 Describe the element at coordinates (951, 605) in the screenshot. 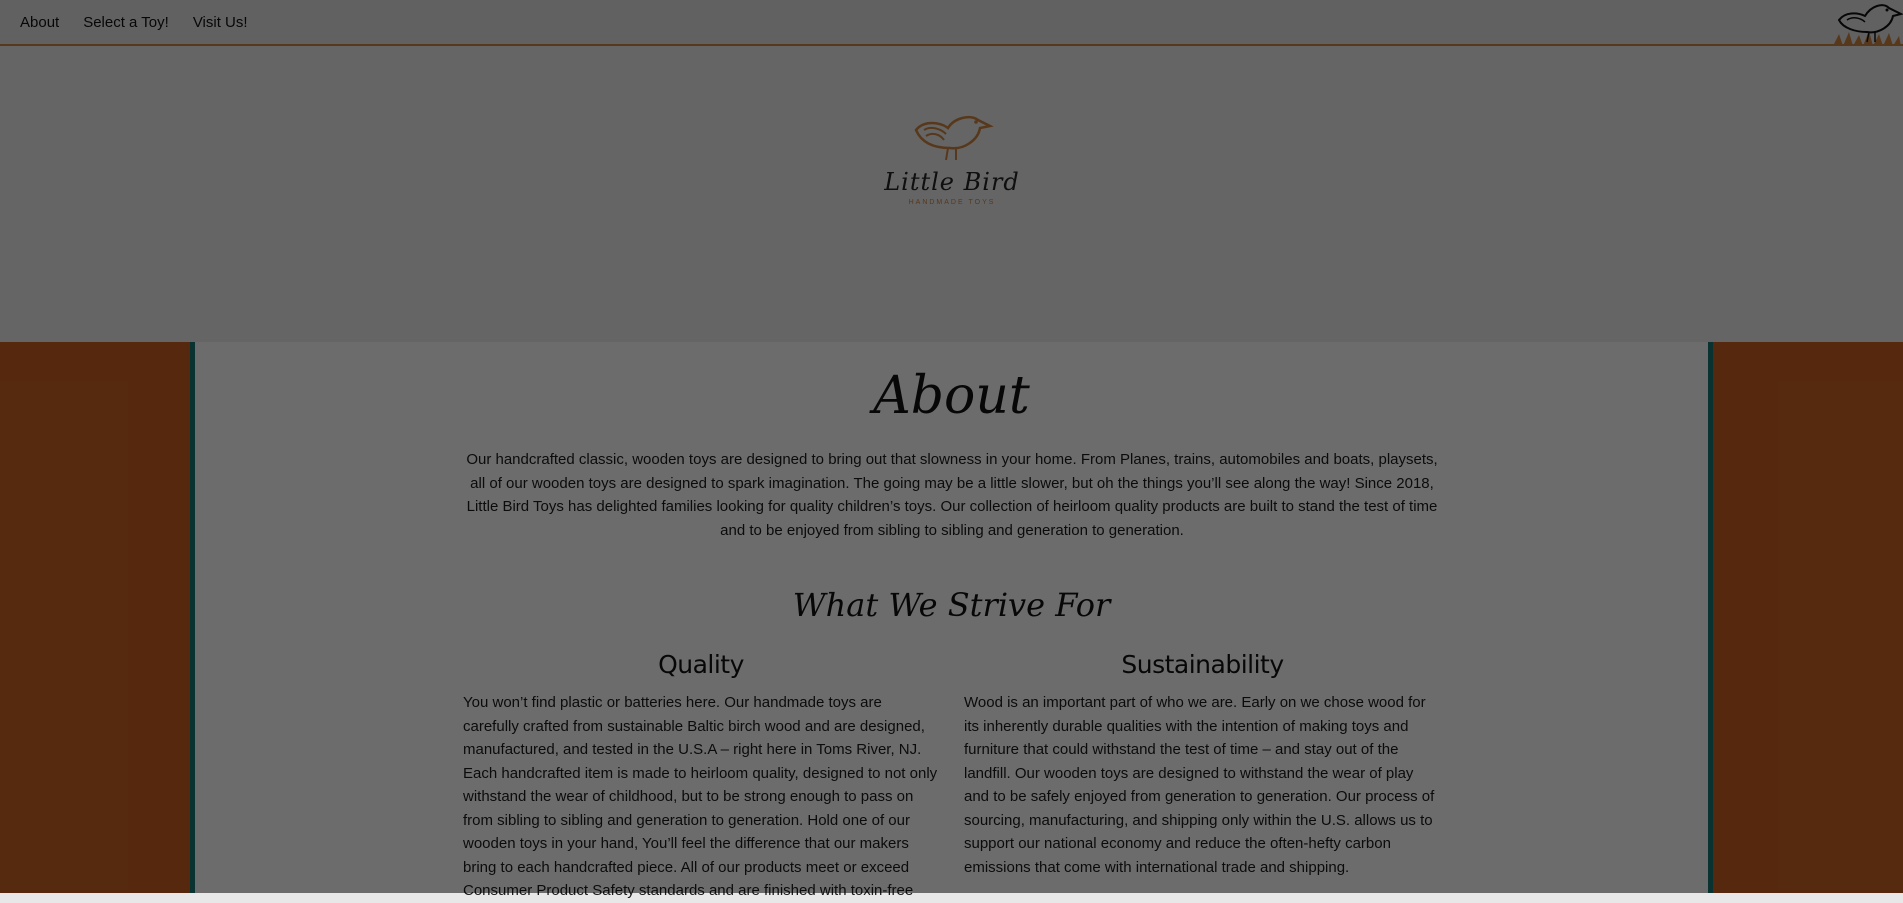

I see `strive-heading: What We Strive For` at that location.